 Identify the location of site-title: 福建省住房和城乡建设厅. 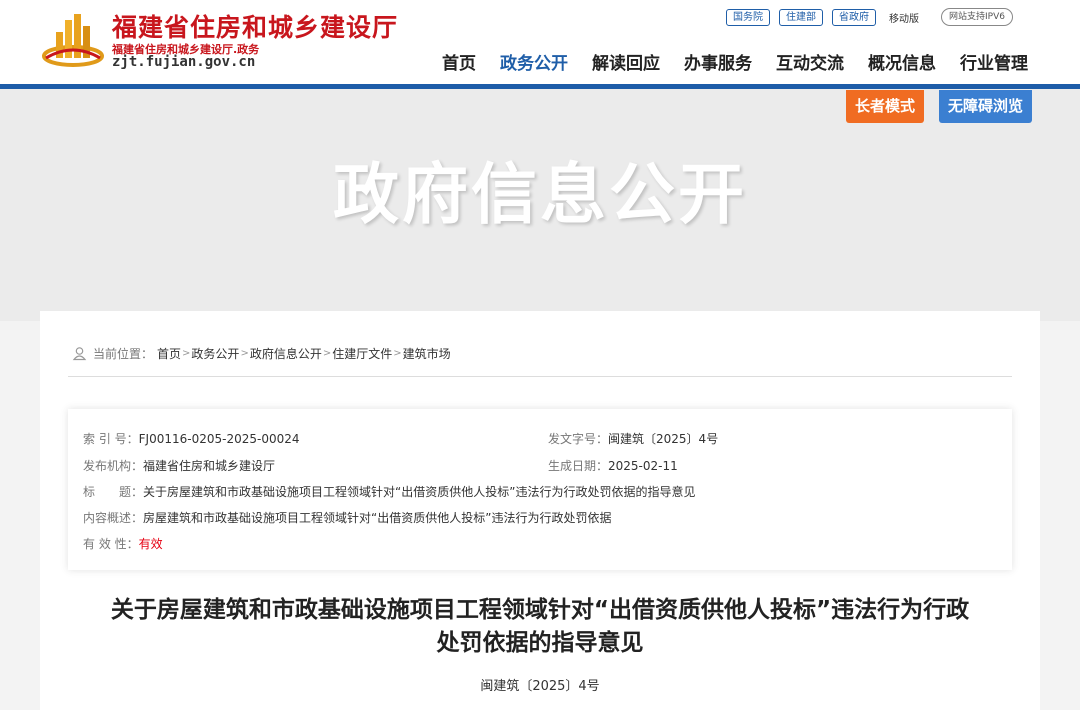
(255, 26).